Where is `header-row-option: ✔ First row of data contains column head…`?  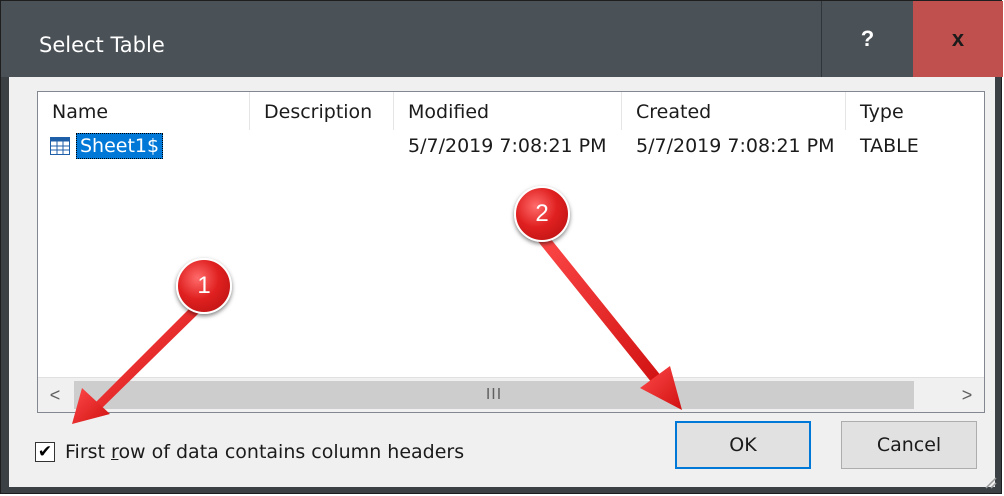
header-row-option: ✔ First row of data contains column head… is located at coordinates (249, 452).